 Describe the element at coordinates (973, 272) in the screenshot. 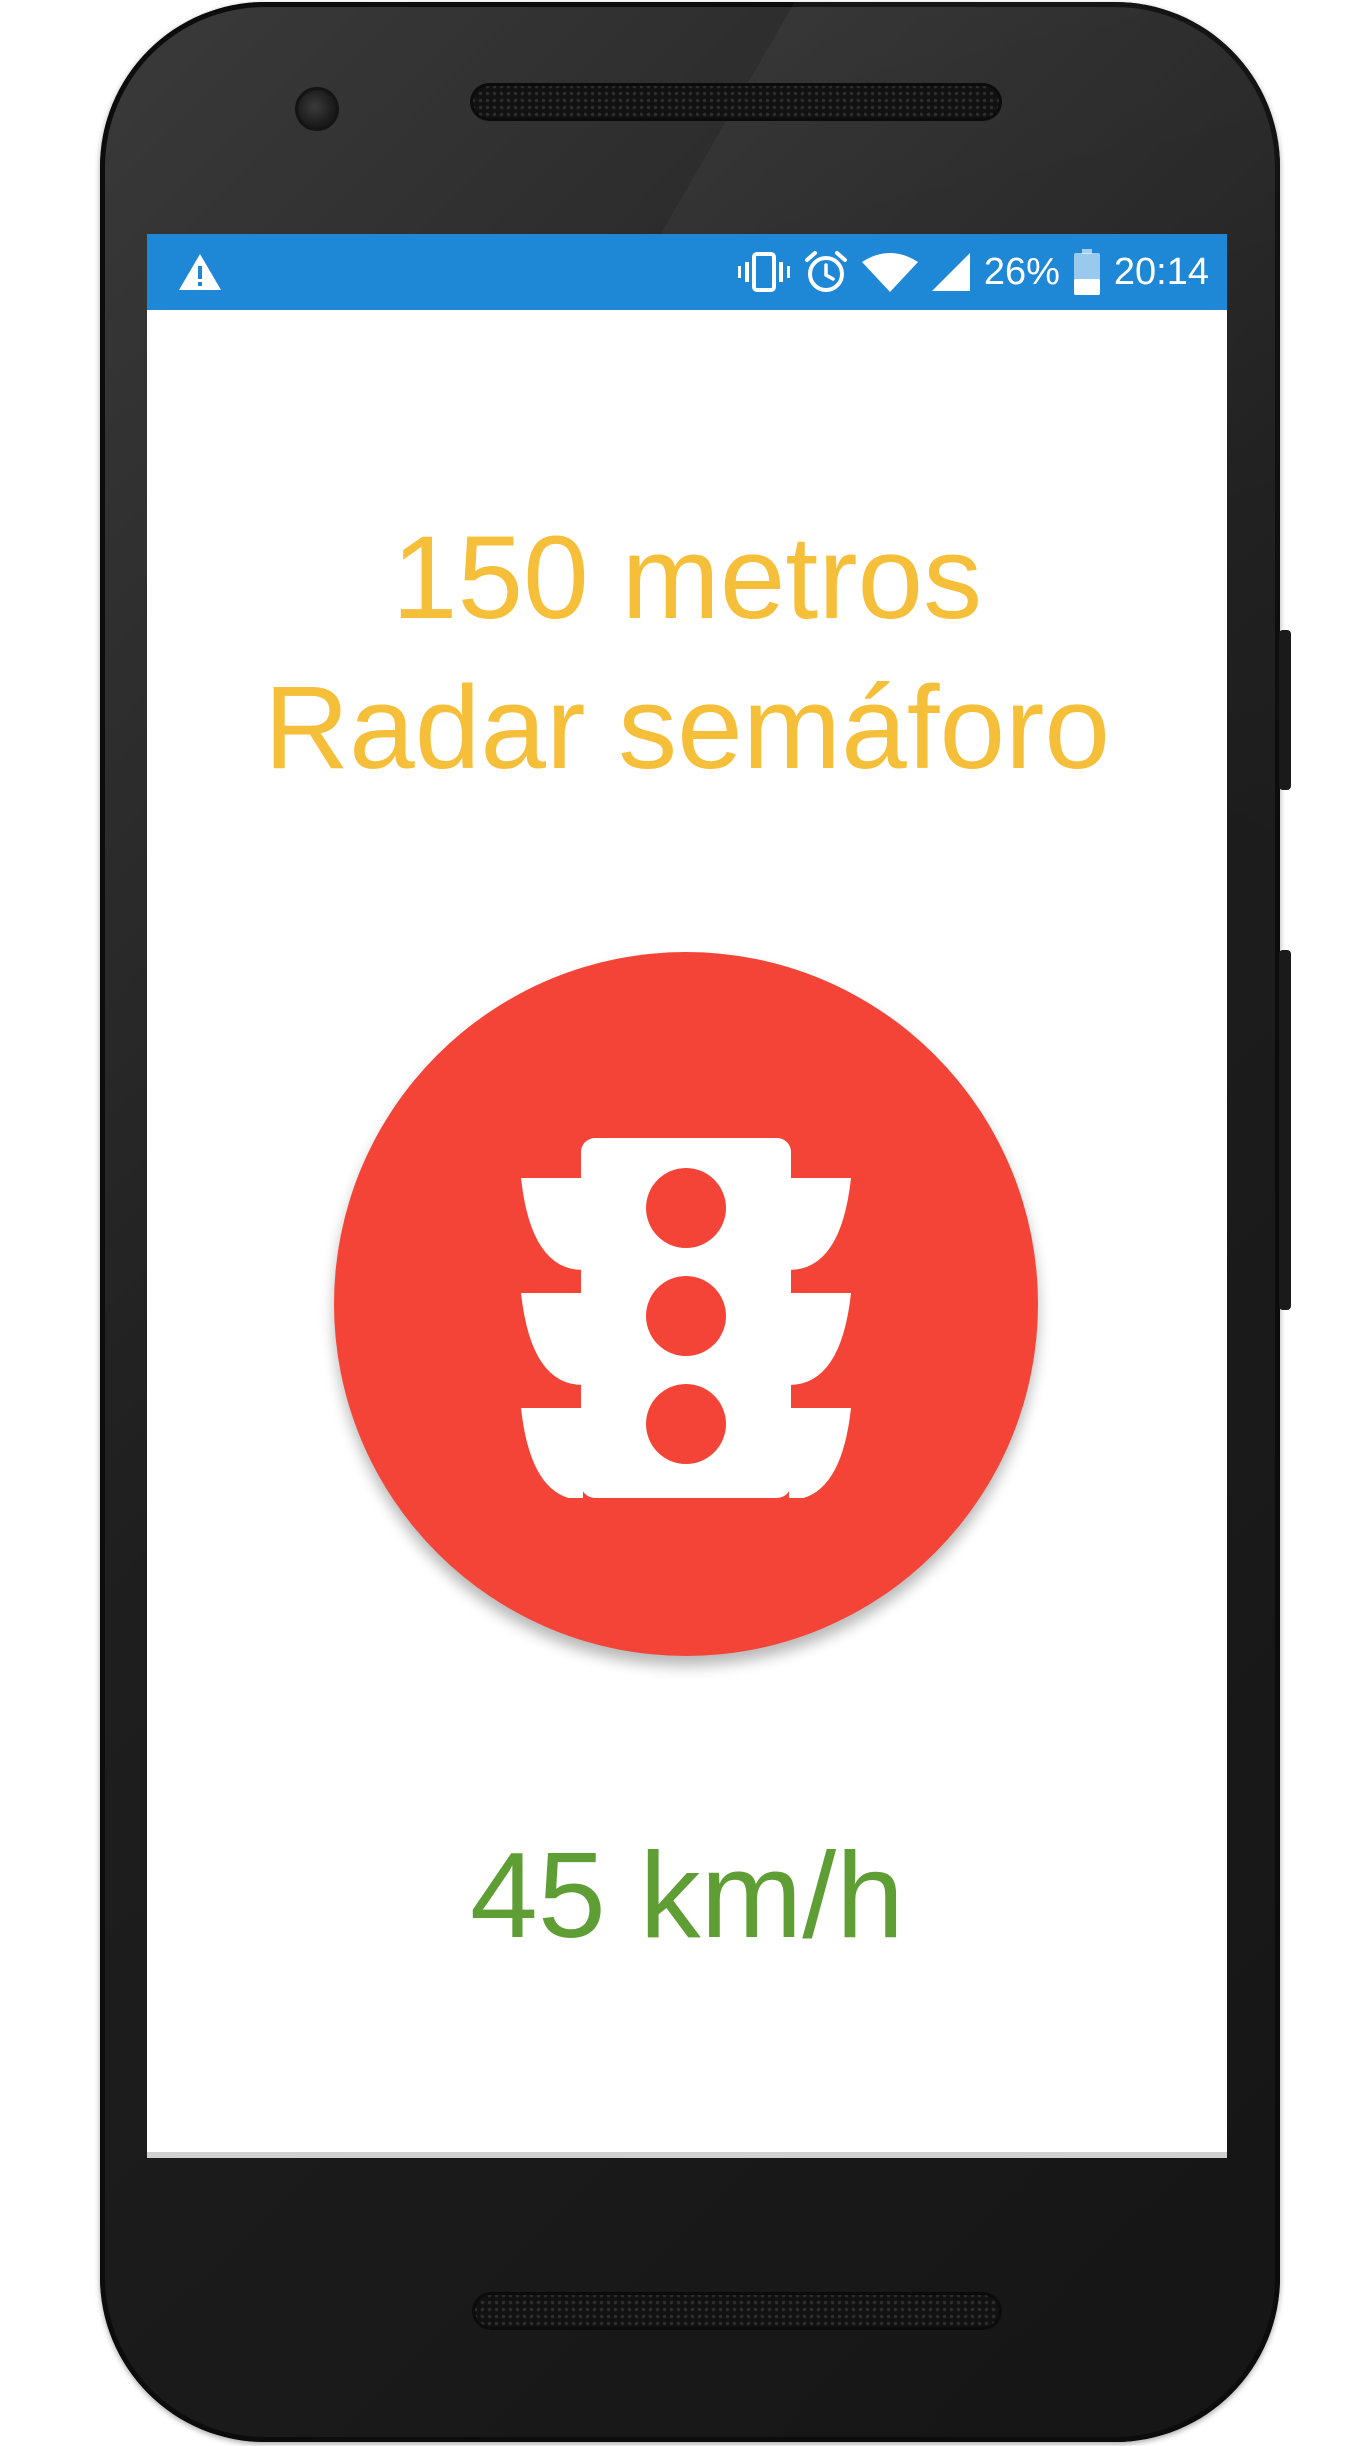

I see `status-icons: 26% 20:14` at that location.